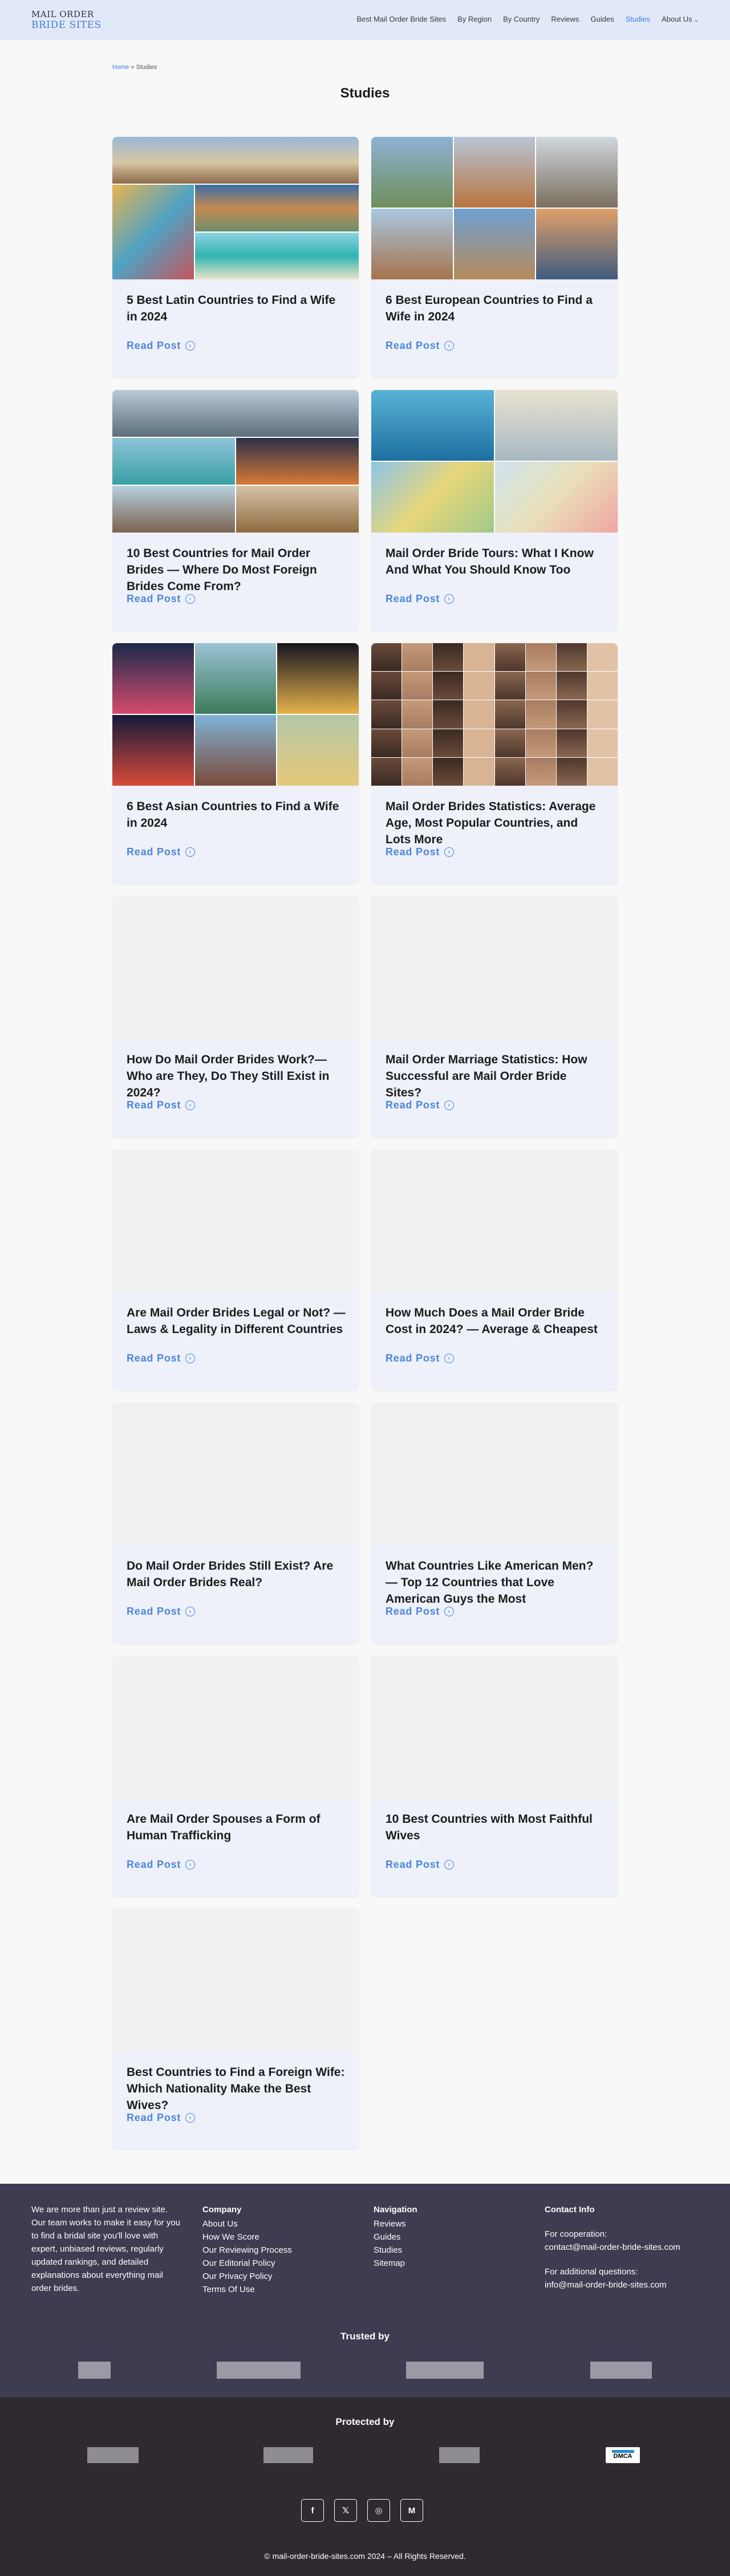 Image resolution: width=730 pixels, height=2576 pixels. I want to click on cooperation-email: contact@mail-order-bride-sites.com, so click(630, 2247).